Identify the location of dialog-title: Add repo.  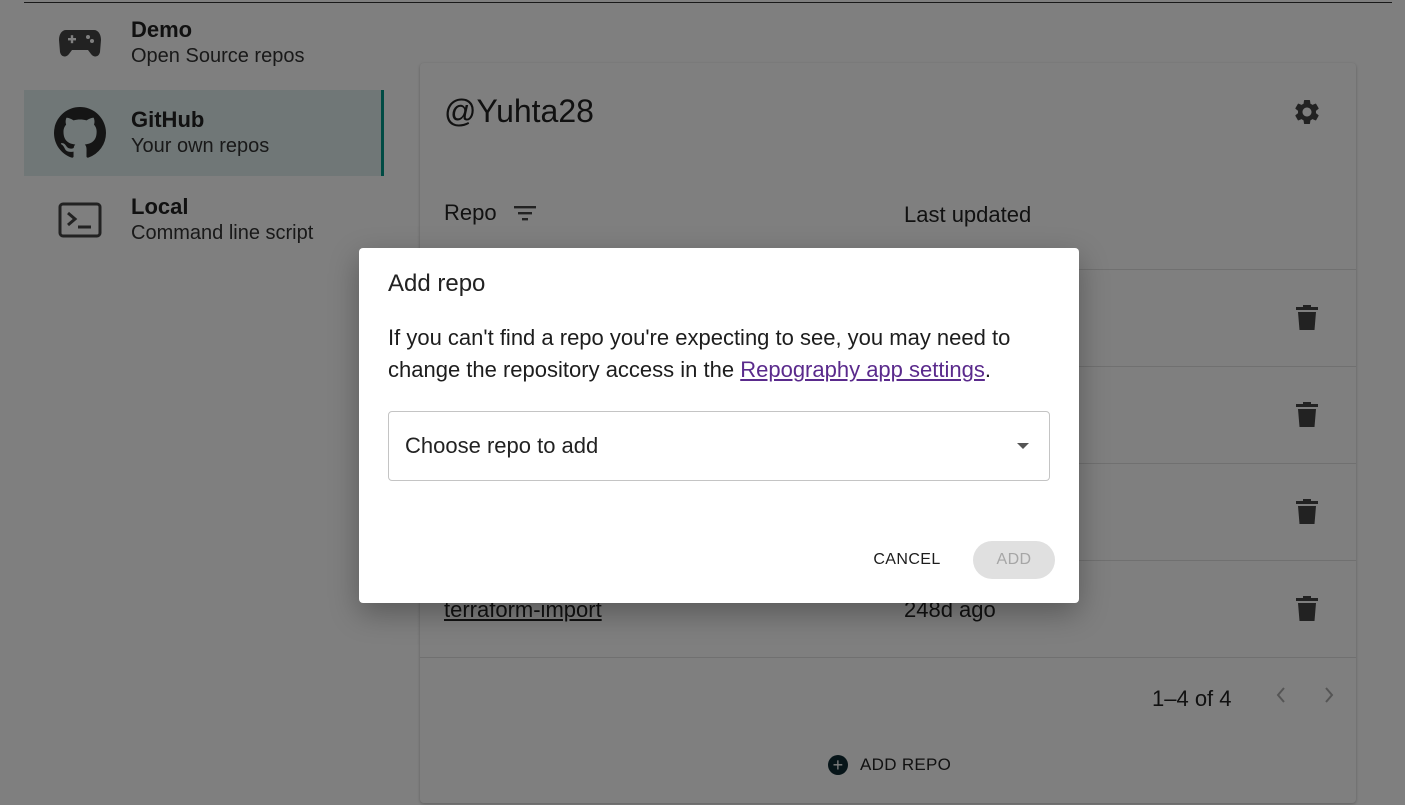
(437, 283).